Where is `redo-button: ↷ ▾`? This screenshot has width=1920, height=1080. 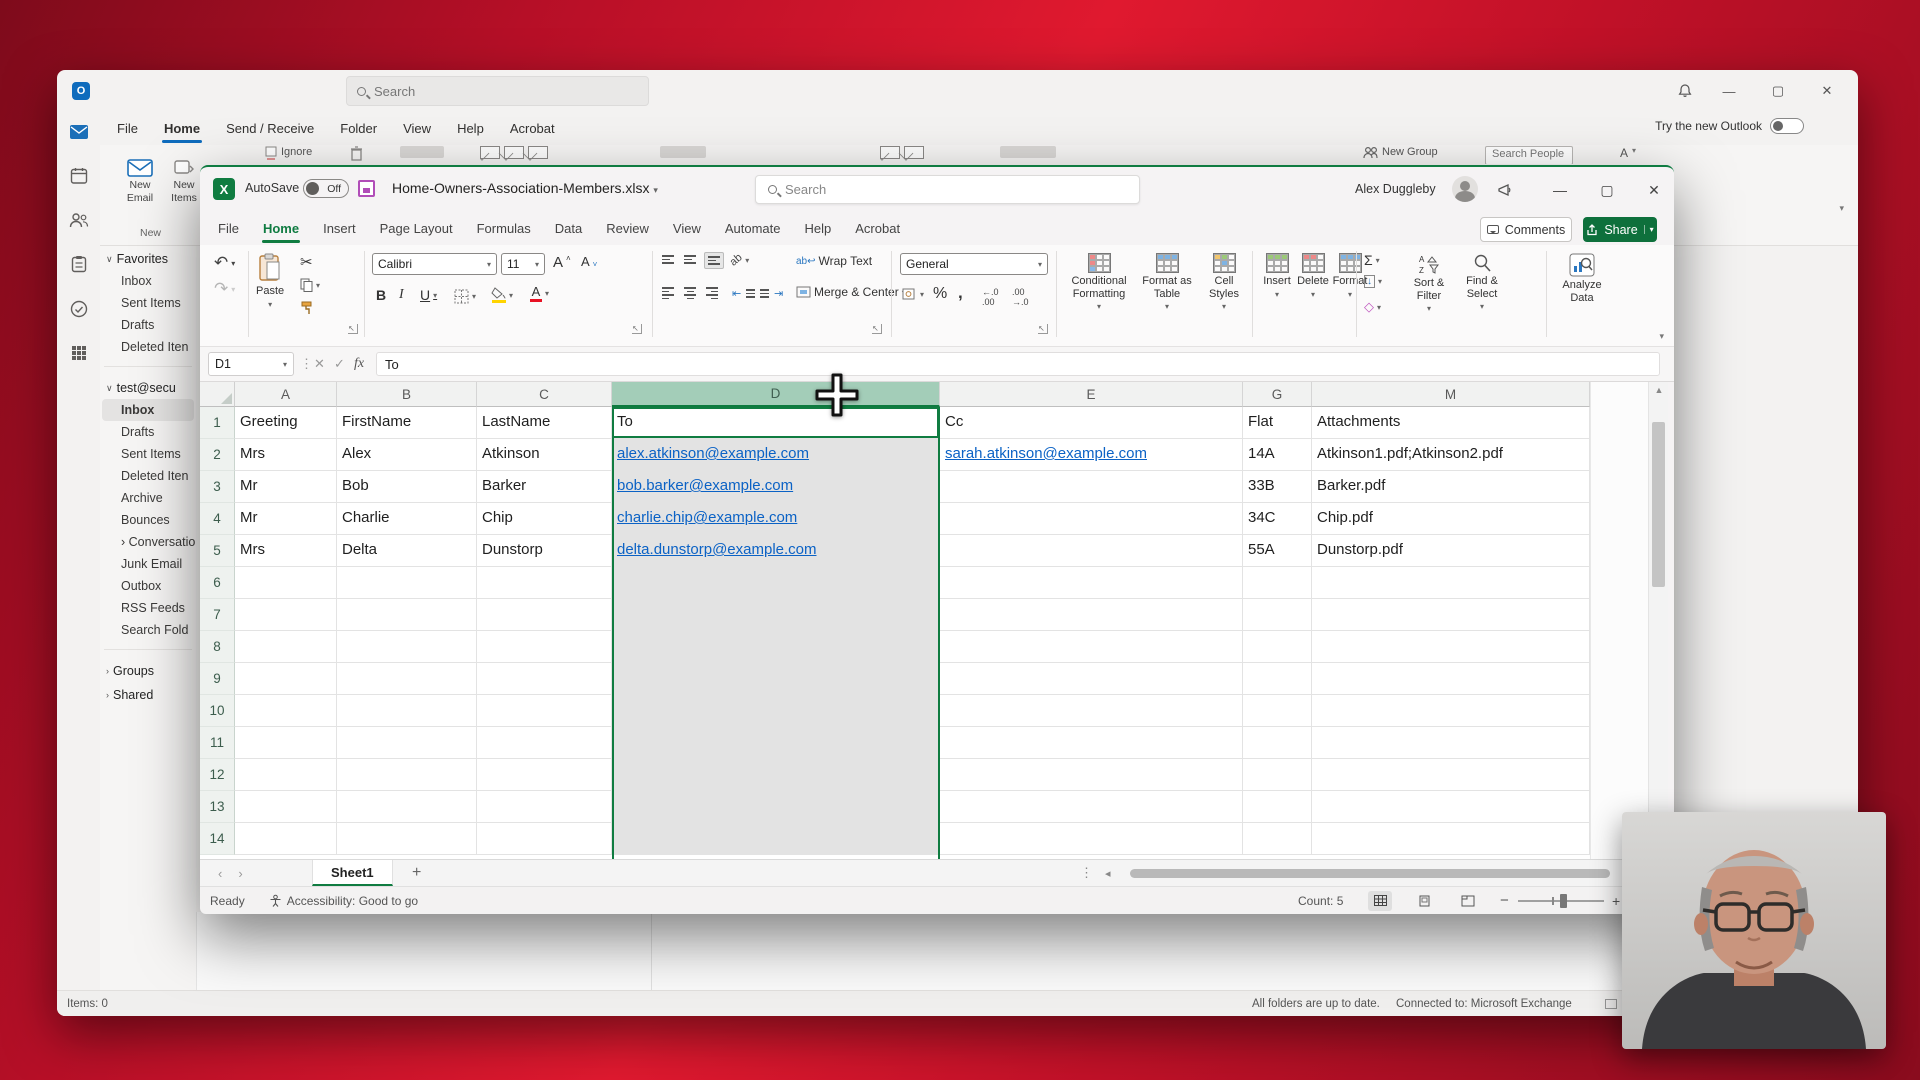
redo-button: ↷ ▾ is located at coordinates (224, 289).